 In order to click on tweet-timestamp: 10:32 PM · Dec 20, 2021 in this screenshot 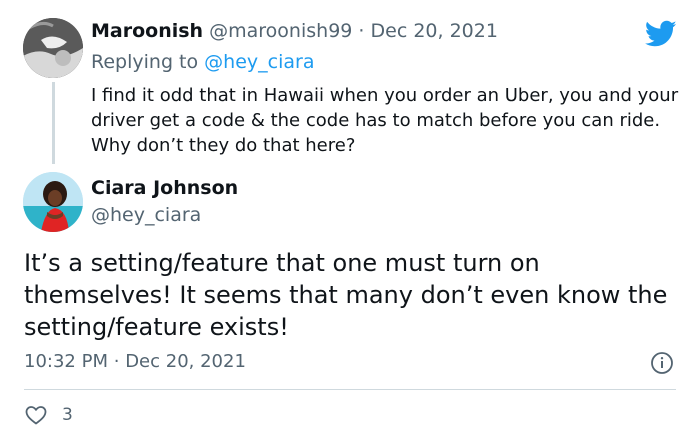, I will do `click(135, 361)`.